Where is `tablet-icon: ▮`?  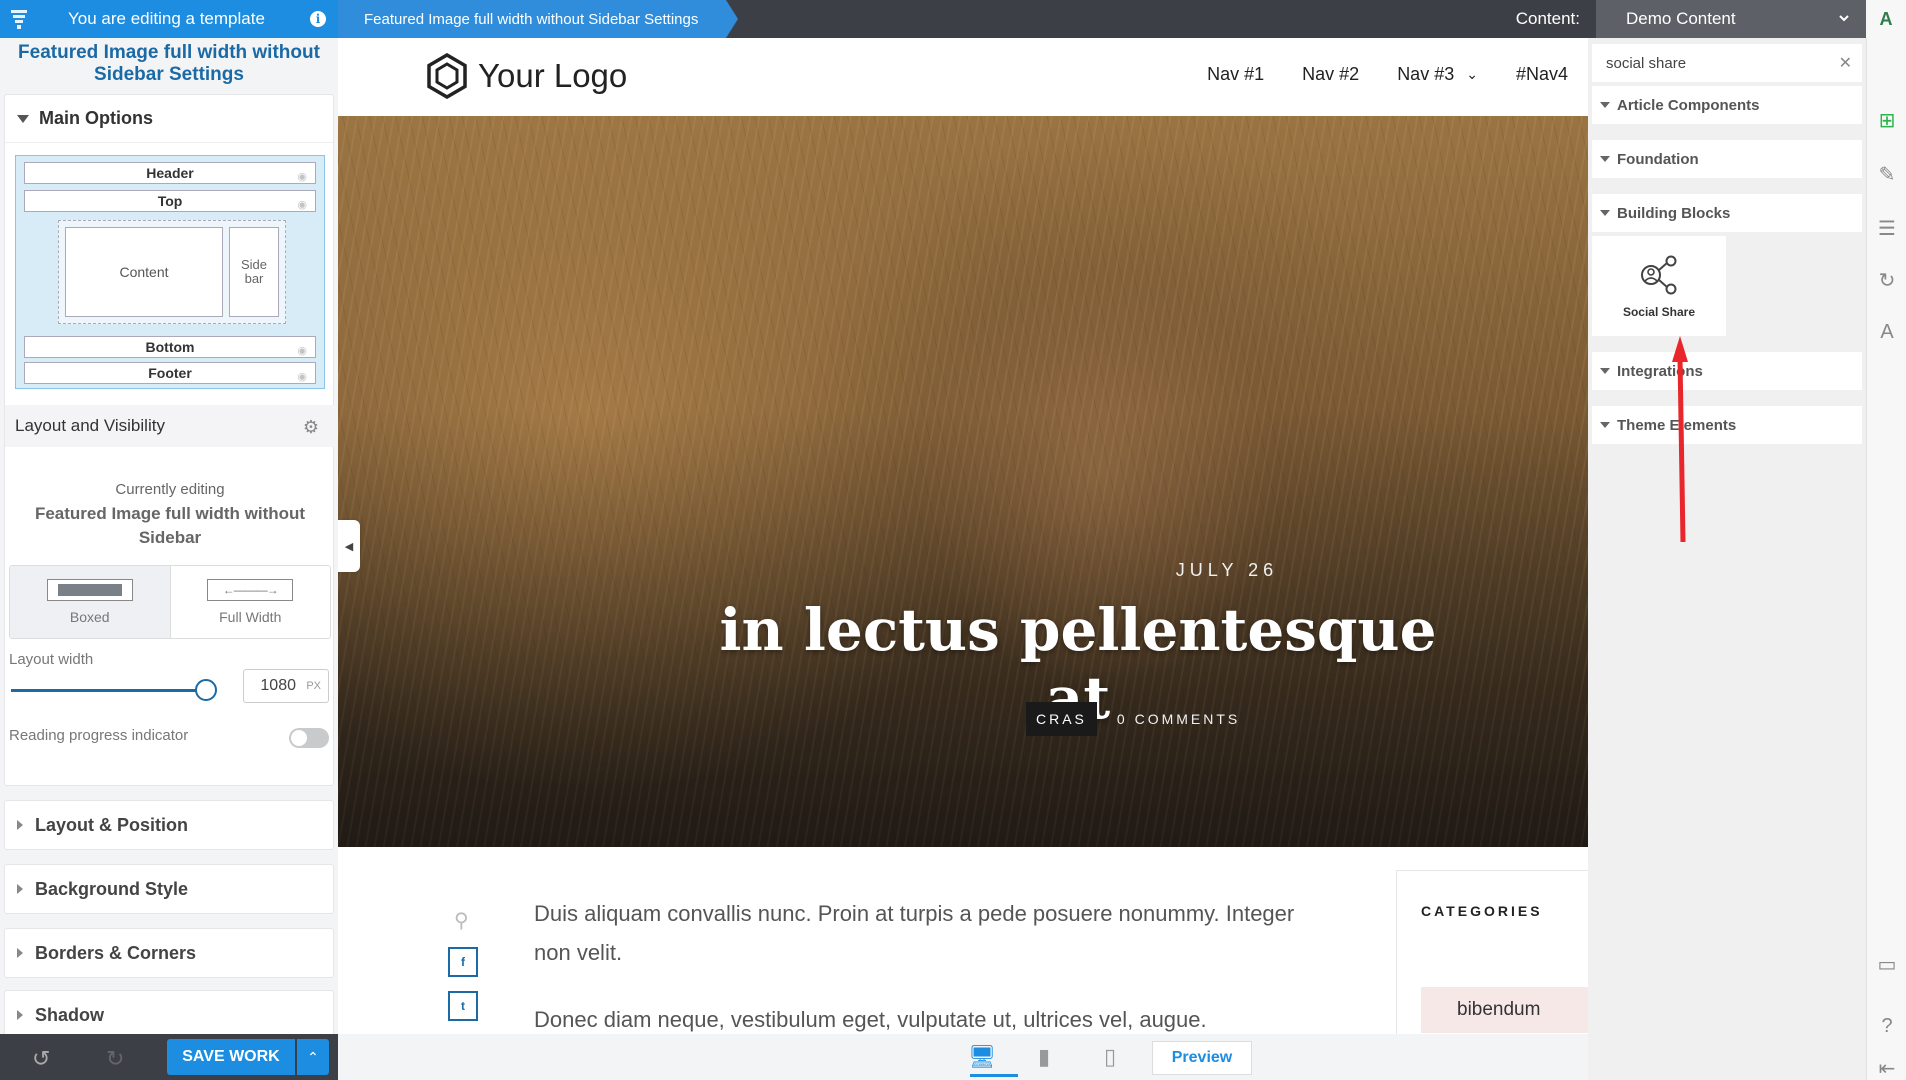
tablet-icon: ▮ is located at coordinates (1044, 1057).